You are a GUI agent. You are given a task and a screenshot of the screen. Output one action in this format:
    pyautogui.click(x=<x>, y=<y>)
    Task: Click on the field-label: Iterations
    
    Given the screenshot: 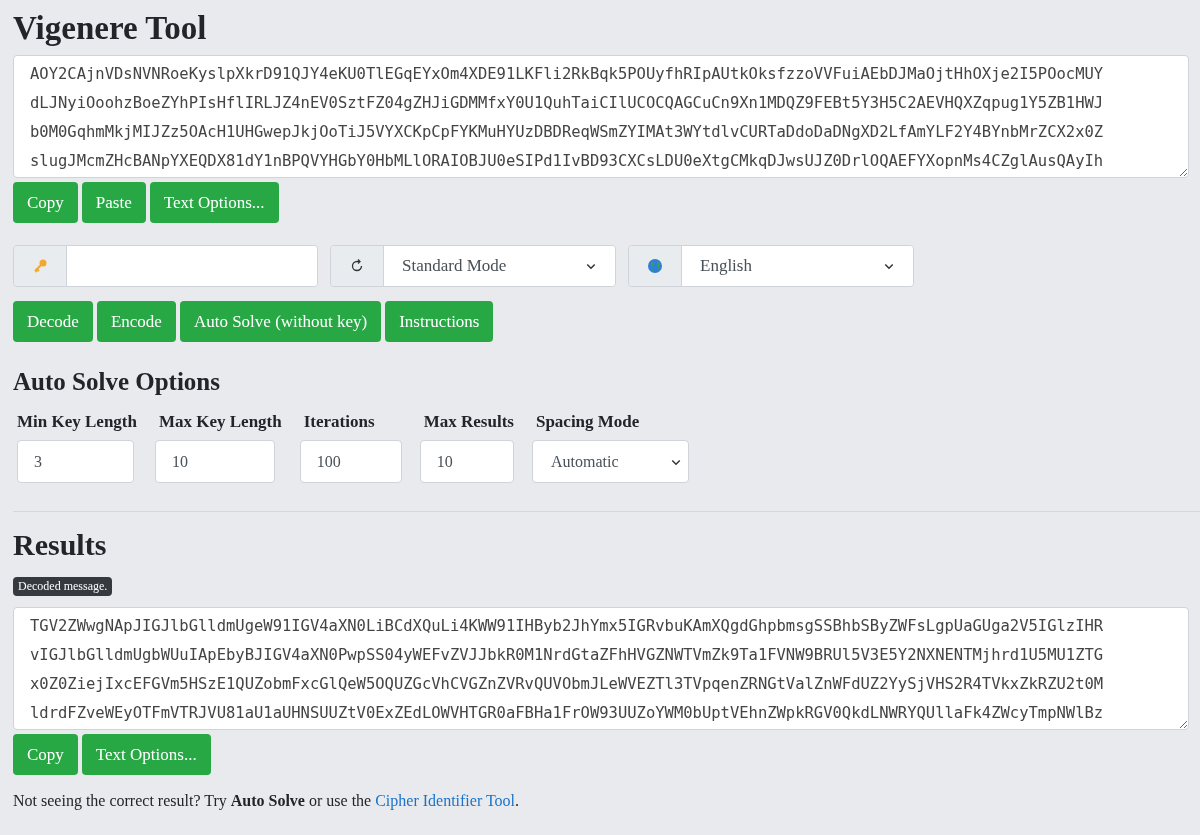 What is the action you would take?
    pyautogui.click(x=339, y=422)
    